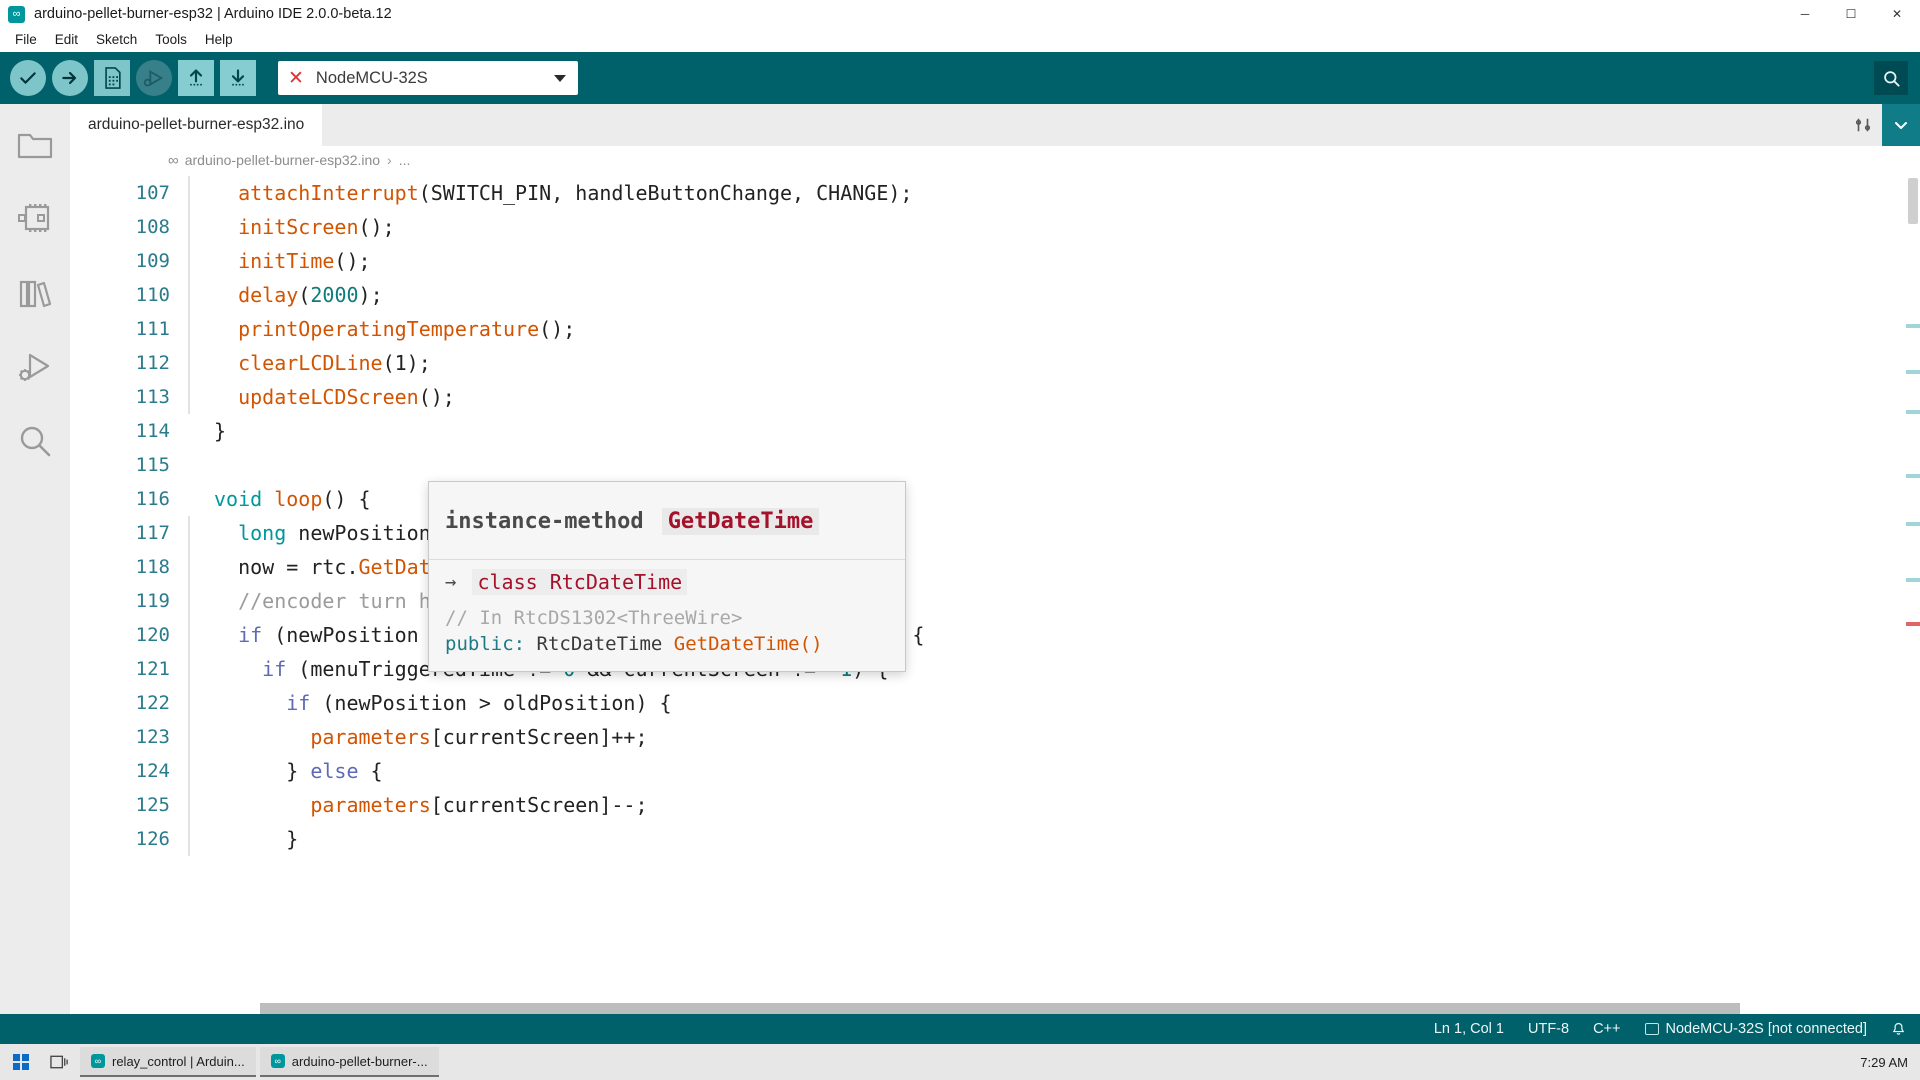 The height and width of the screenshot is (1080, 1920). What do you see at coordinates (1913, 201) in the screenshot?
I see `scrollbar-thumb` at bounding box center [1913, 201].